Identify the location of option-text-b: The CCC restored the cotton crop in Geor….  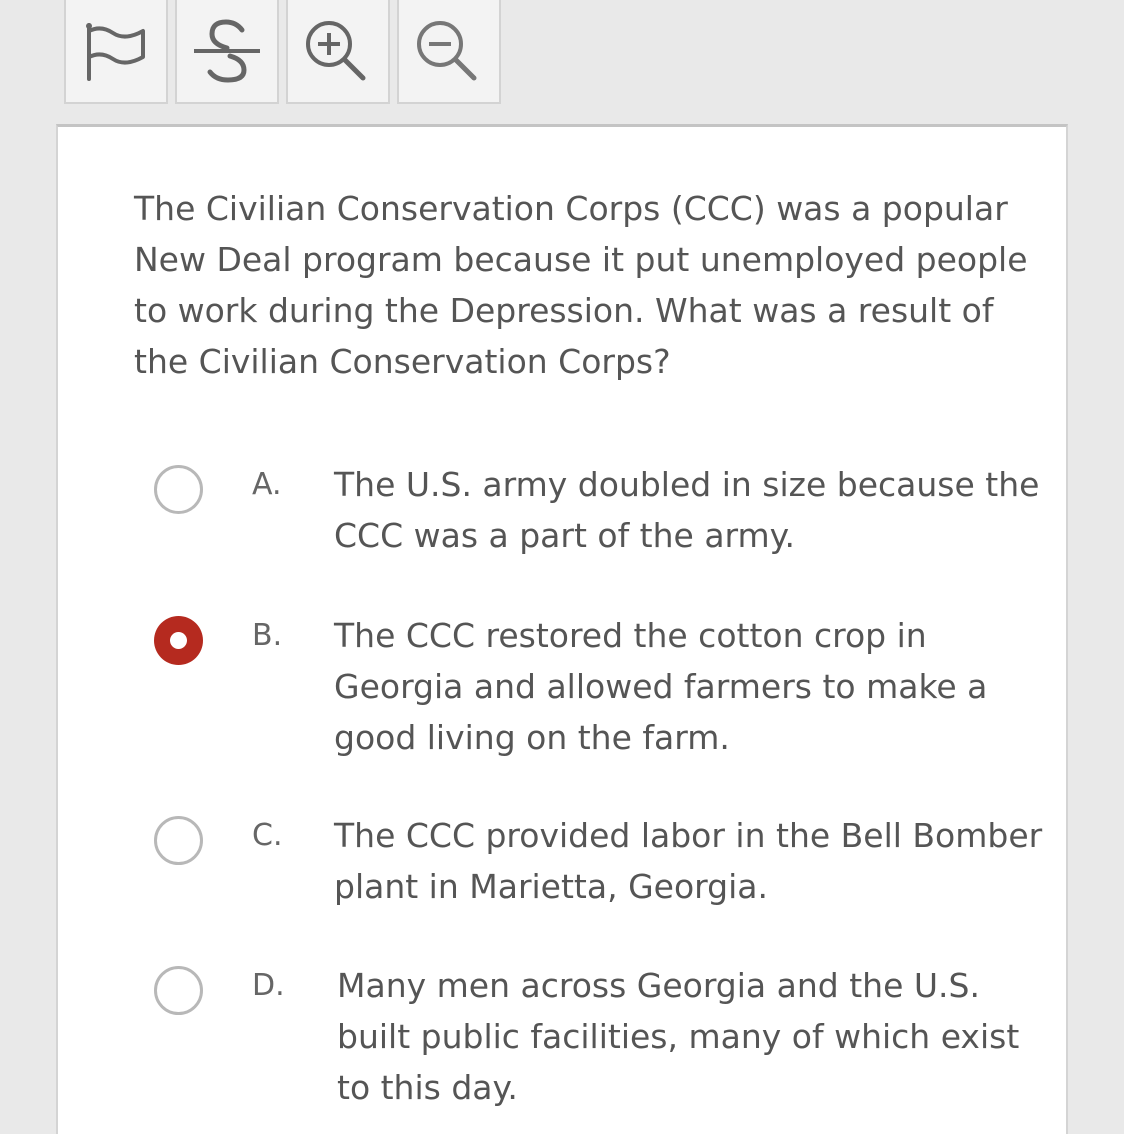
(661, 686).